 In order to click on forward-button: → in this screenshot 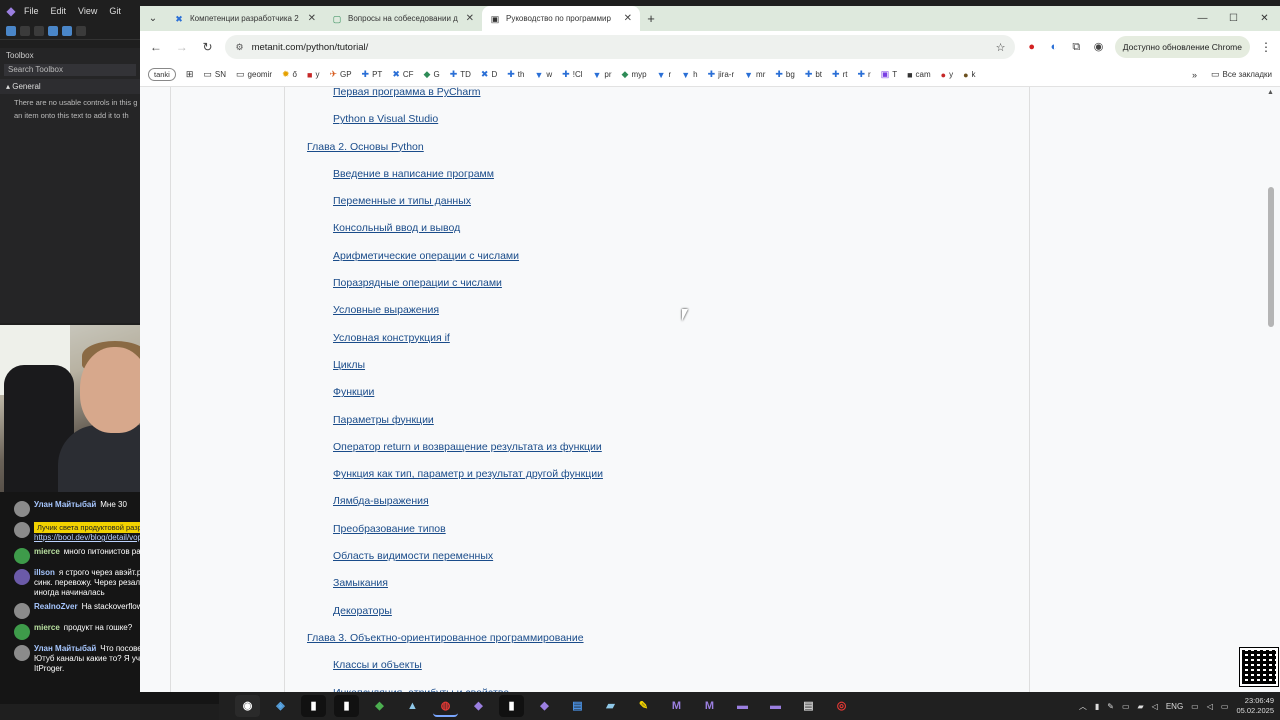, I will do `click(182, 47)`.